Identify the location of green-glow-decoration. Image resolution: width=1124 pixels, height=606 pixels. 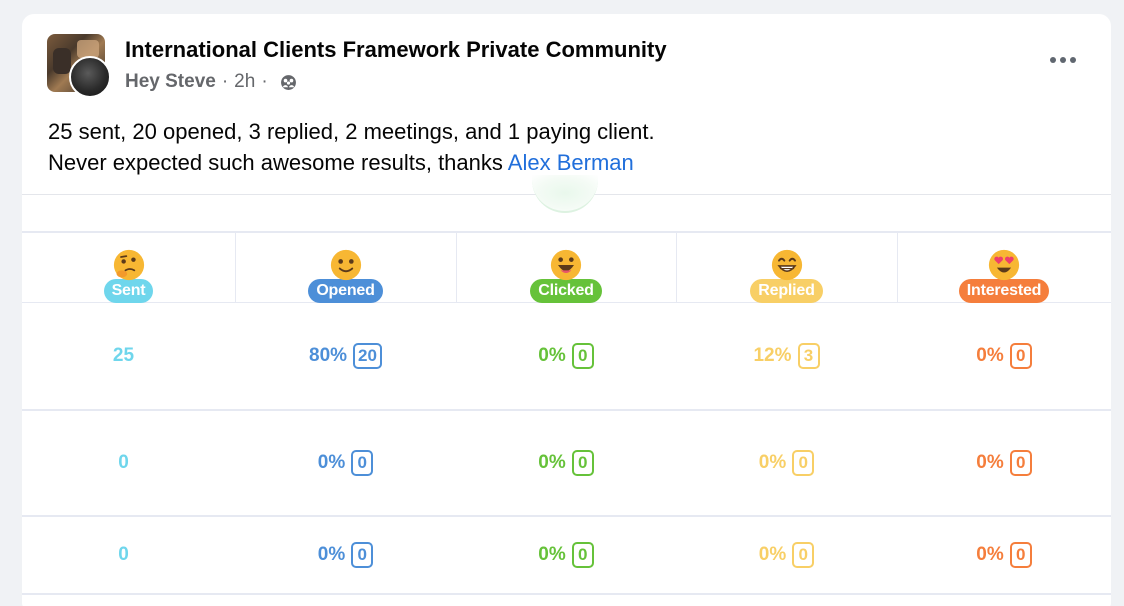
(565, 194).